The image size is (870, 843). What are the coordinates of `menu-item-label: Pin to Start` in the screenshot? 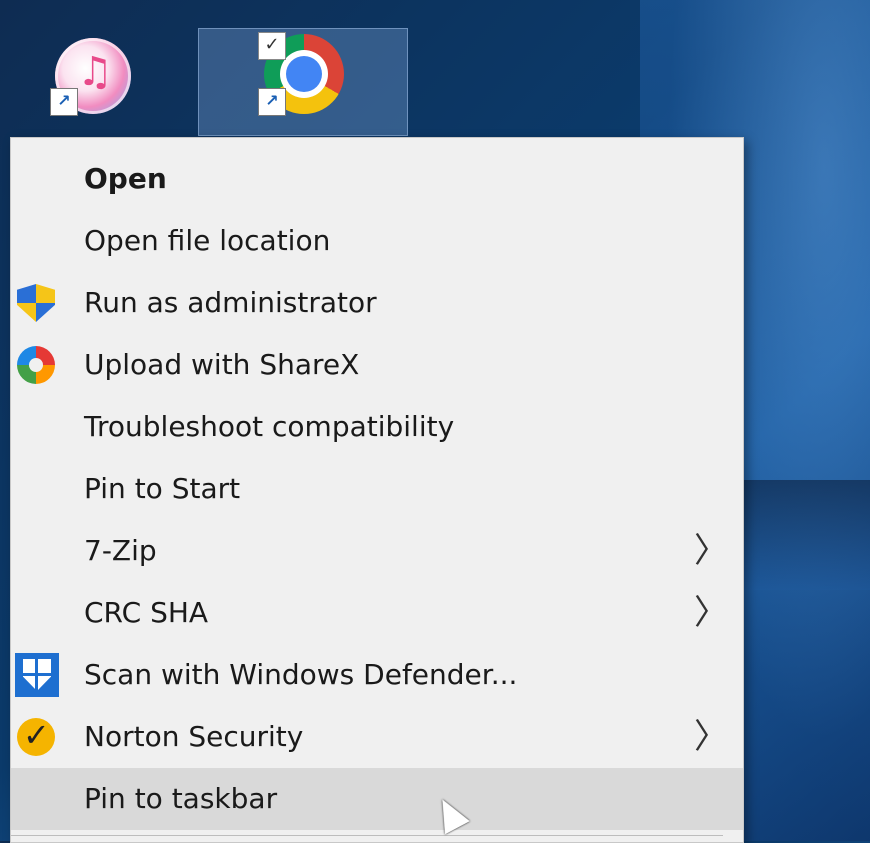 It's located at (162, 488).